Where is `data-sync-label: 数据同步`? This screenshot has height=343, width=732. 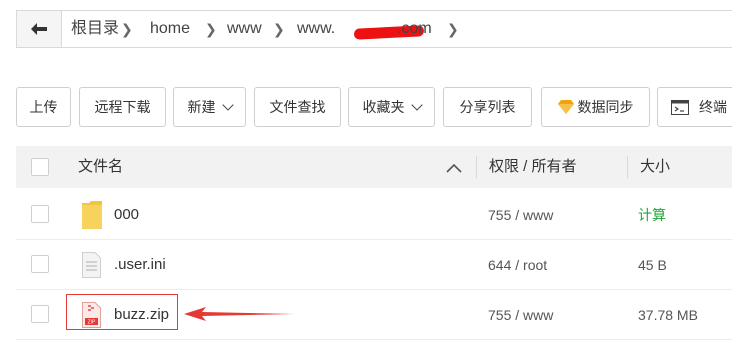
data-sync-label: 数据同步 is located at coordinates (605, 107).